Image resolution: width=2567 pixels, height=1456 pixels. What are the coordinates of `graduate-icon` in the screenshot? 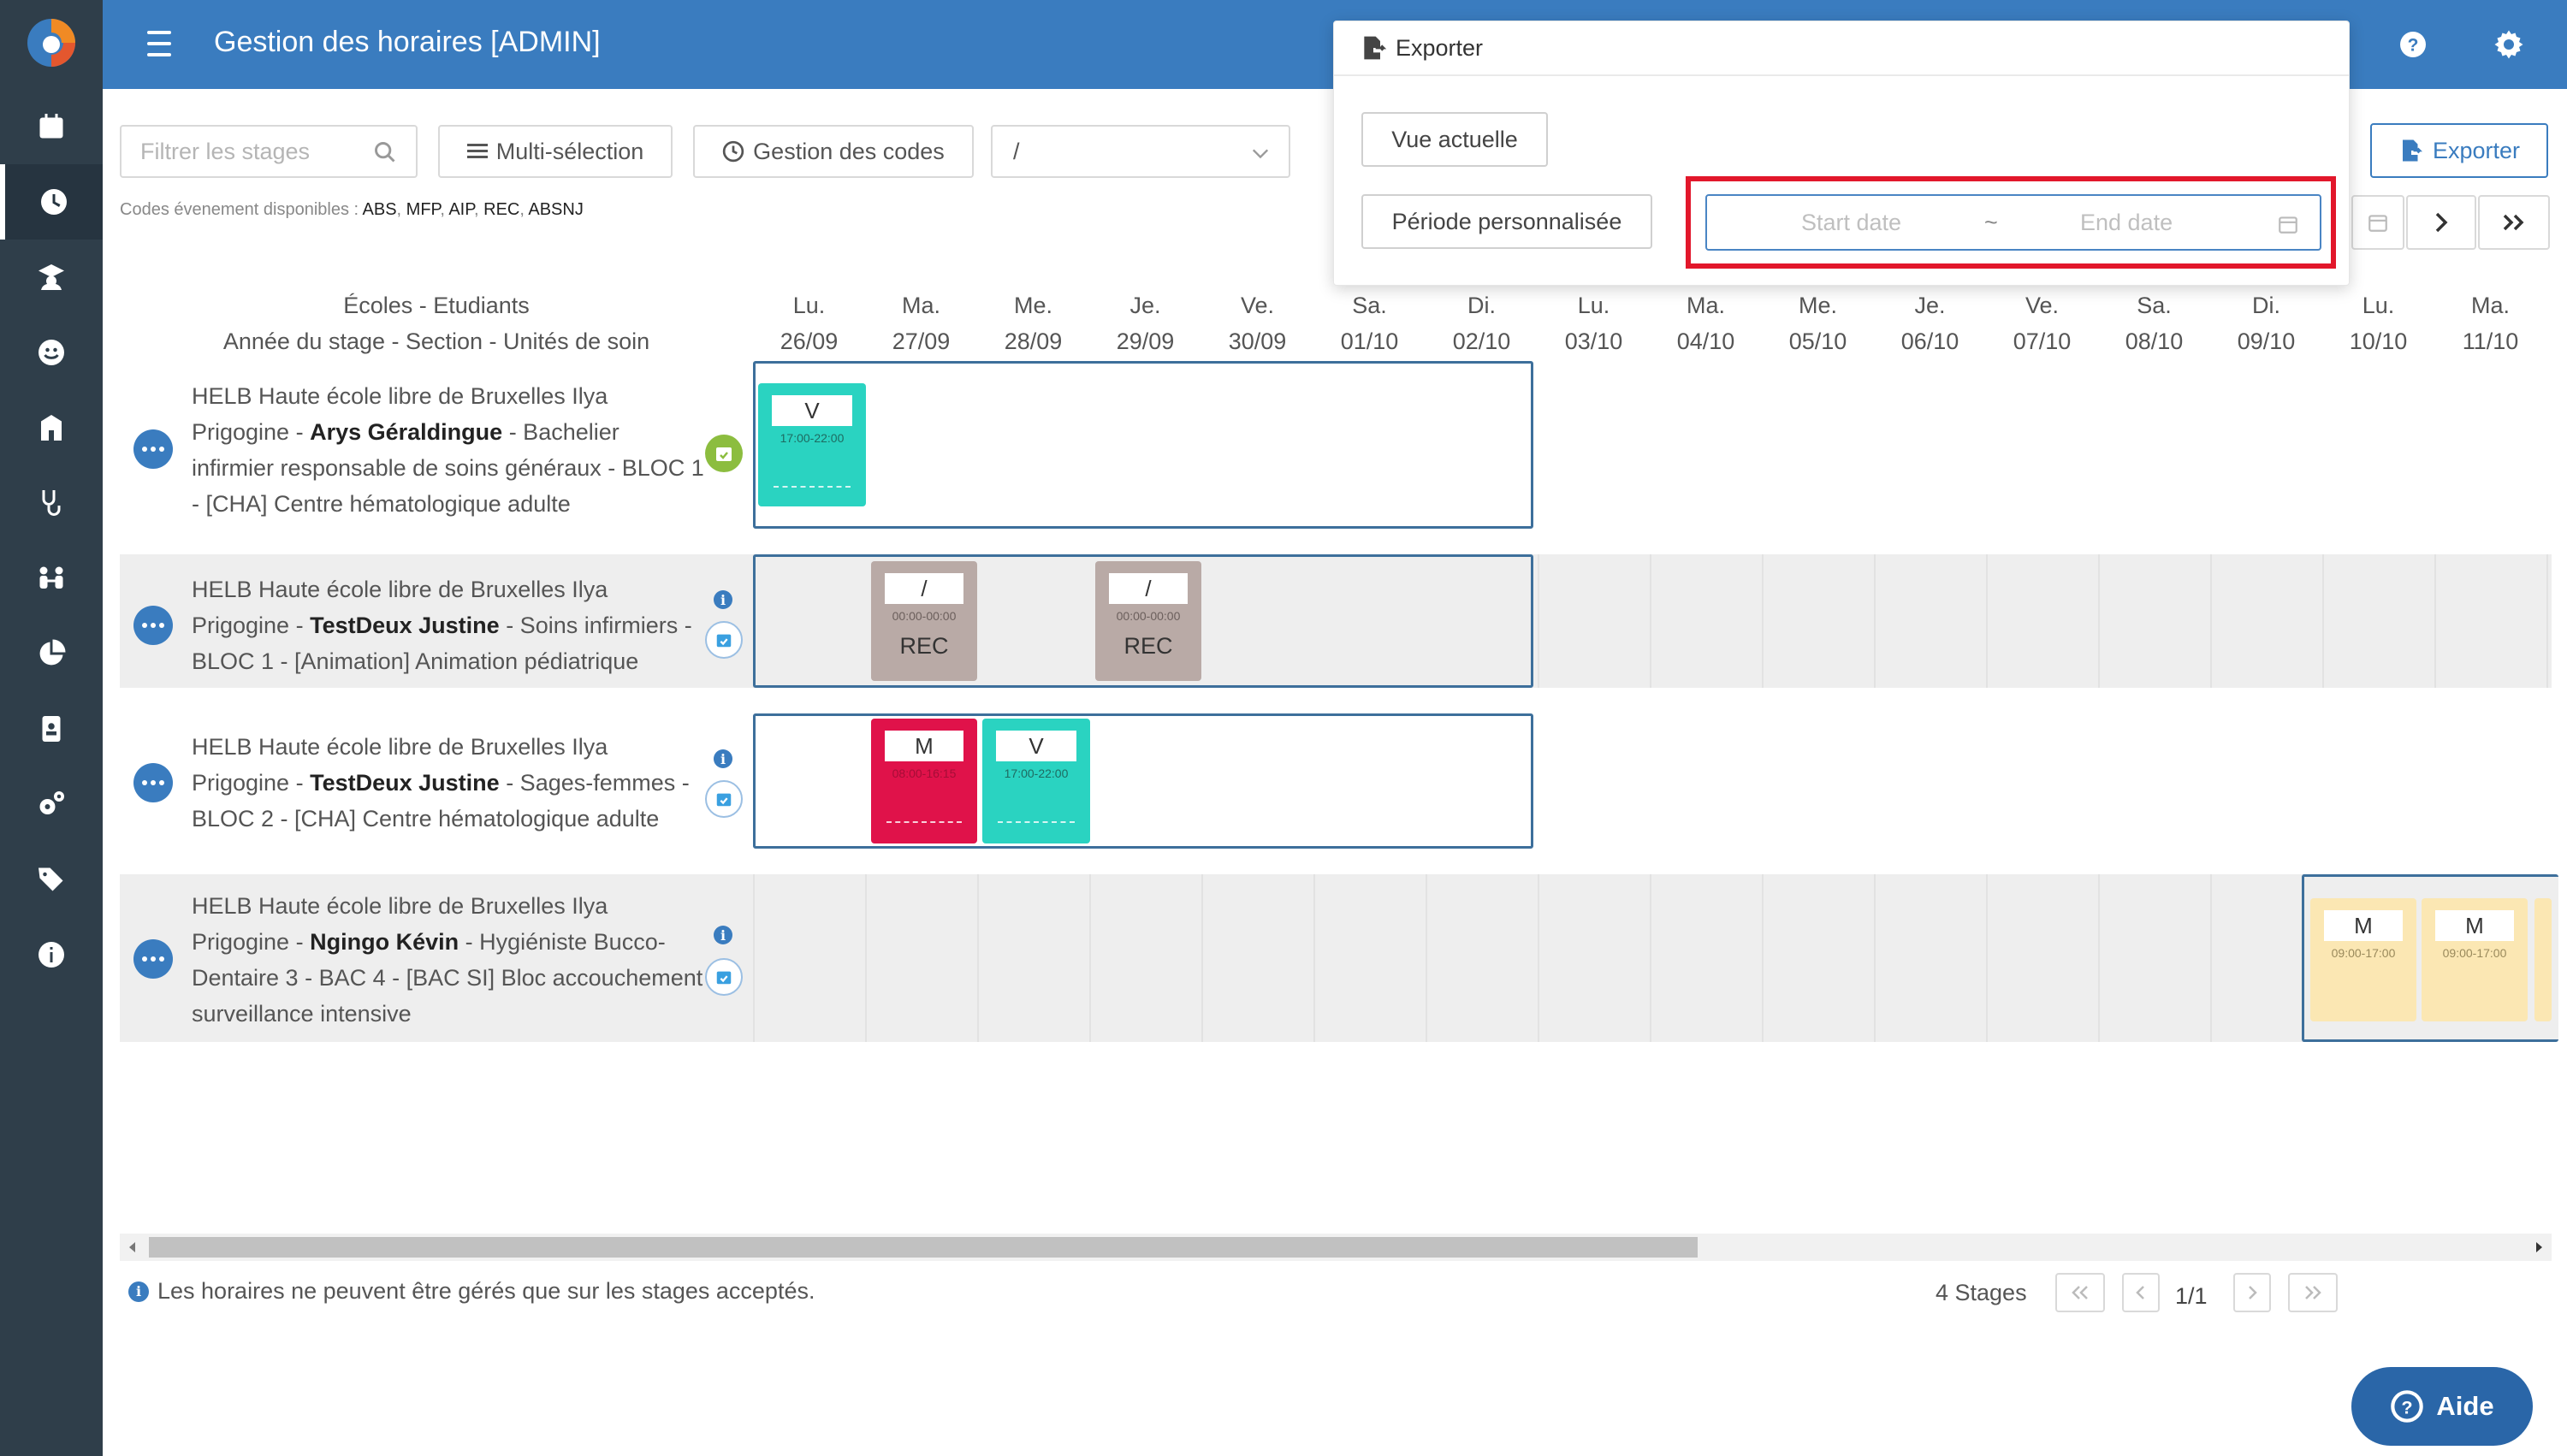 It's located at (51, 277).